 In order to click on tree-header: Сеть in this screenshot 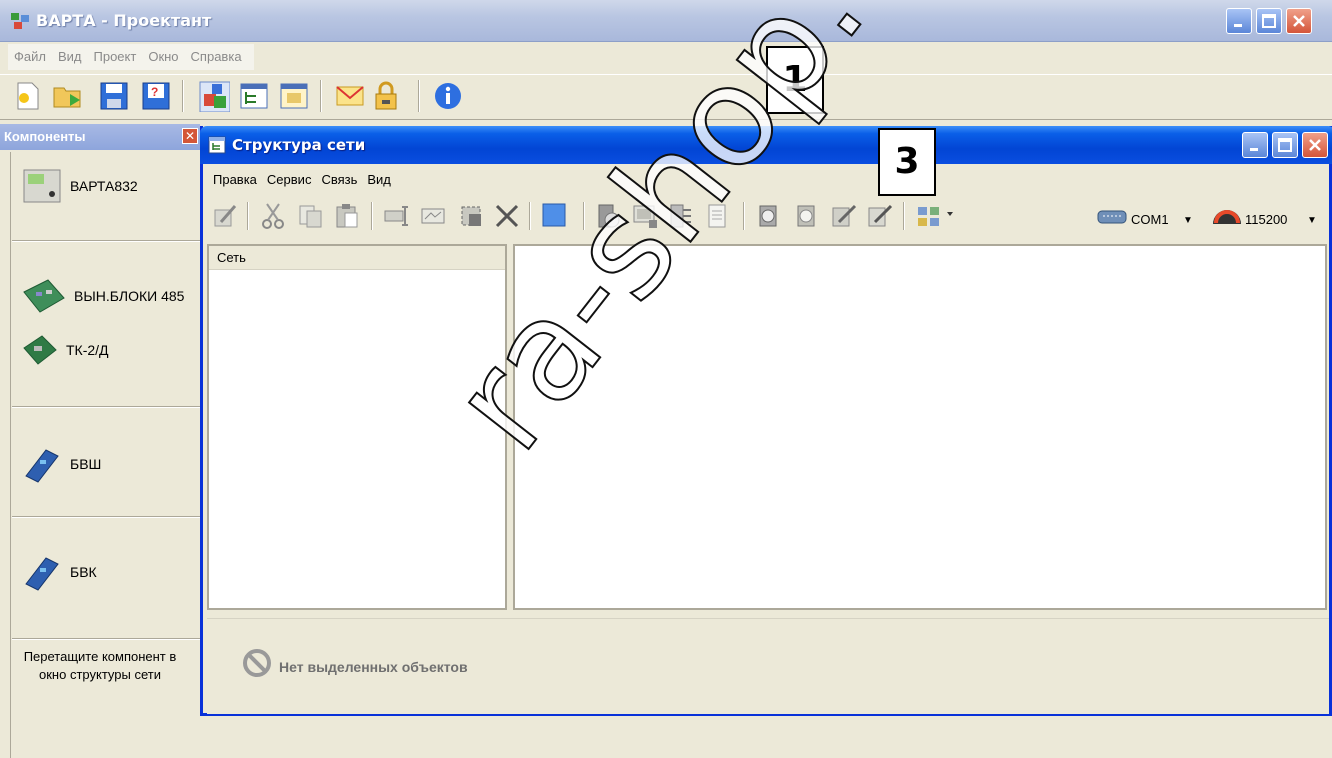, I will do `click(357, 258)`.